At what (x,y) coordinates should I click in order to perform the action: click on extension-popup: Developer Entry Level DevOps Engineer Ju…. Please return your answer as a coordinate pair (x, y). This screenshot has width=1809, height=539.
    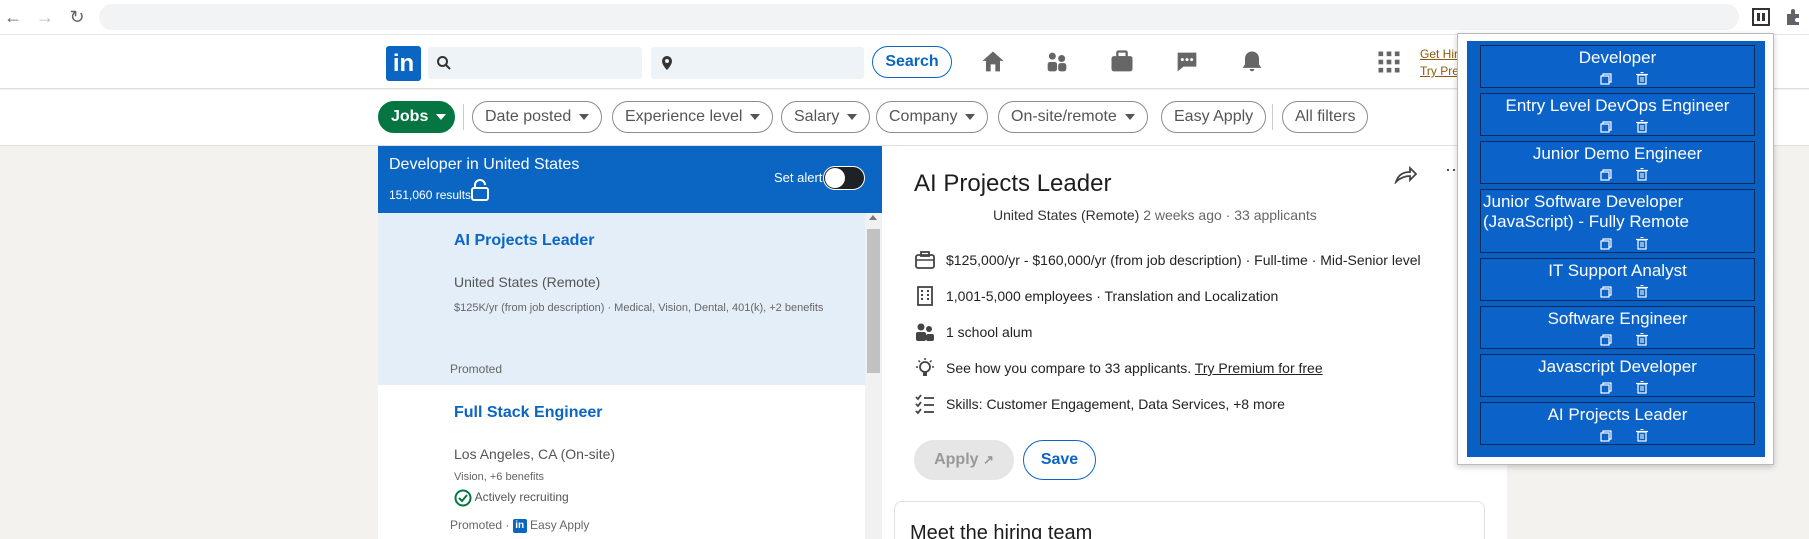
    Looking at the image, I should click on (1615, 249).